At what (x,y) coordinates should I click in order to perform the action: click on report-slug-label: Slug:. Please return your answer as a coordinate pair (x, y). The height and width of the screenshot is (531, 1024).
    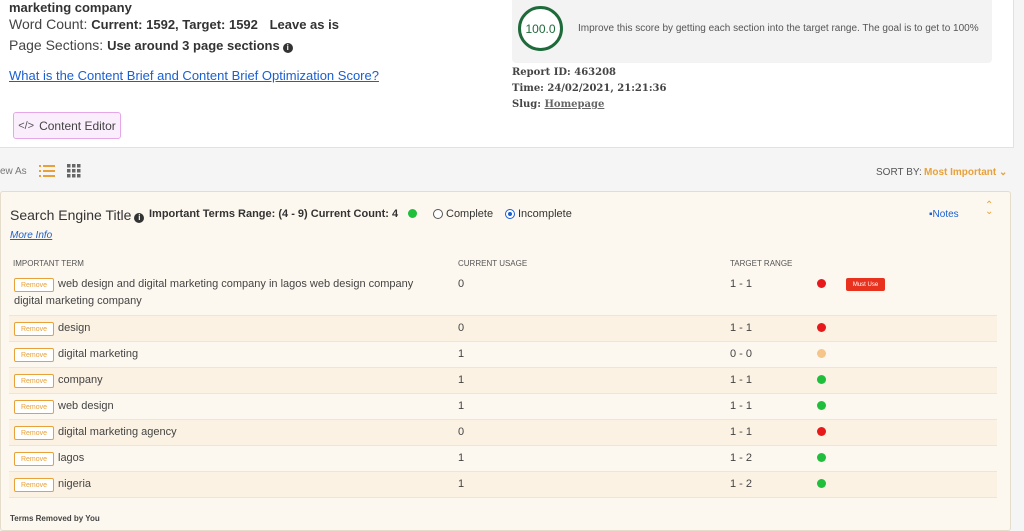
    Looking at the image, I should click on (526, 104).